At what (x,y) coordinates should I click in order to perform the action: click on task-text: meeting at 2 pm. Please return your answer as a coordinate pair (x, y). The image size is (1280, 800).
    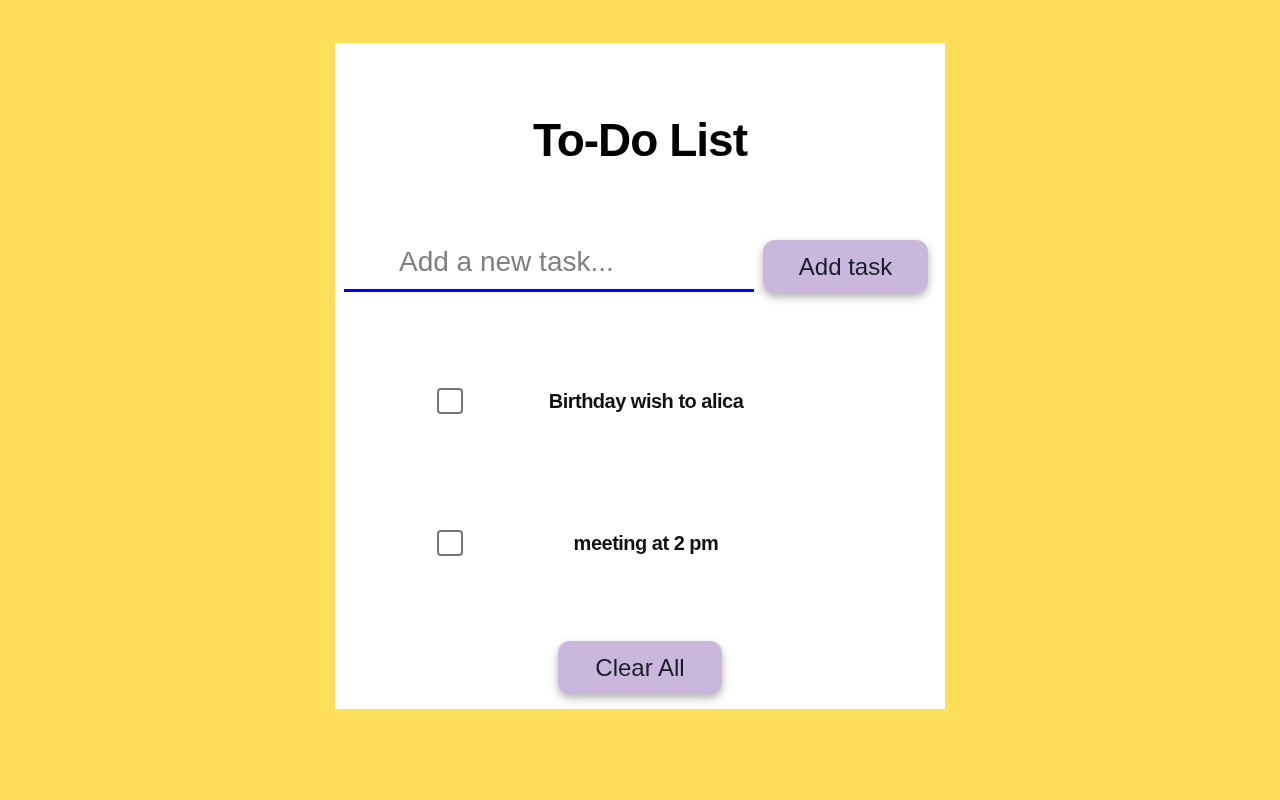
    Looking at the image, I should click on (646, 543).